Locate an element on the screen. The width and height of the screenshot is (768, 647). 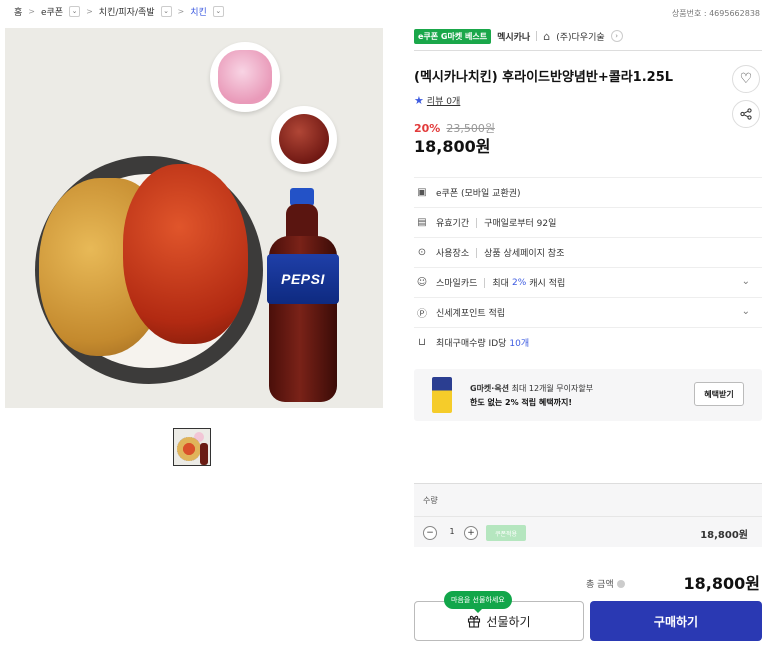
banner-line1: G마켓·옥션 최대 12개월 무이자할부 is located at coordinates (531, 388).